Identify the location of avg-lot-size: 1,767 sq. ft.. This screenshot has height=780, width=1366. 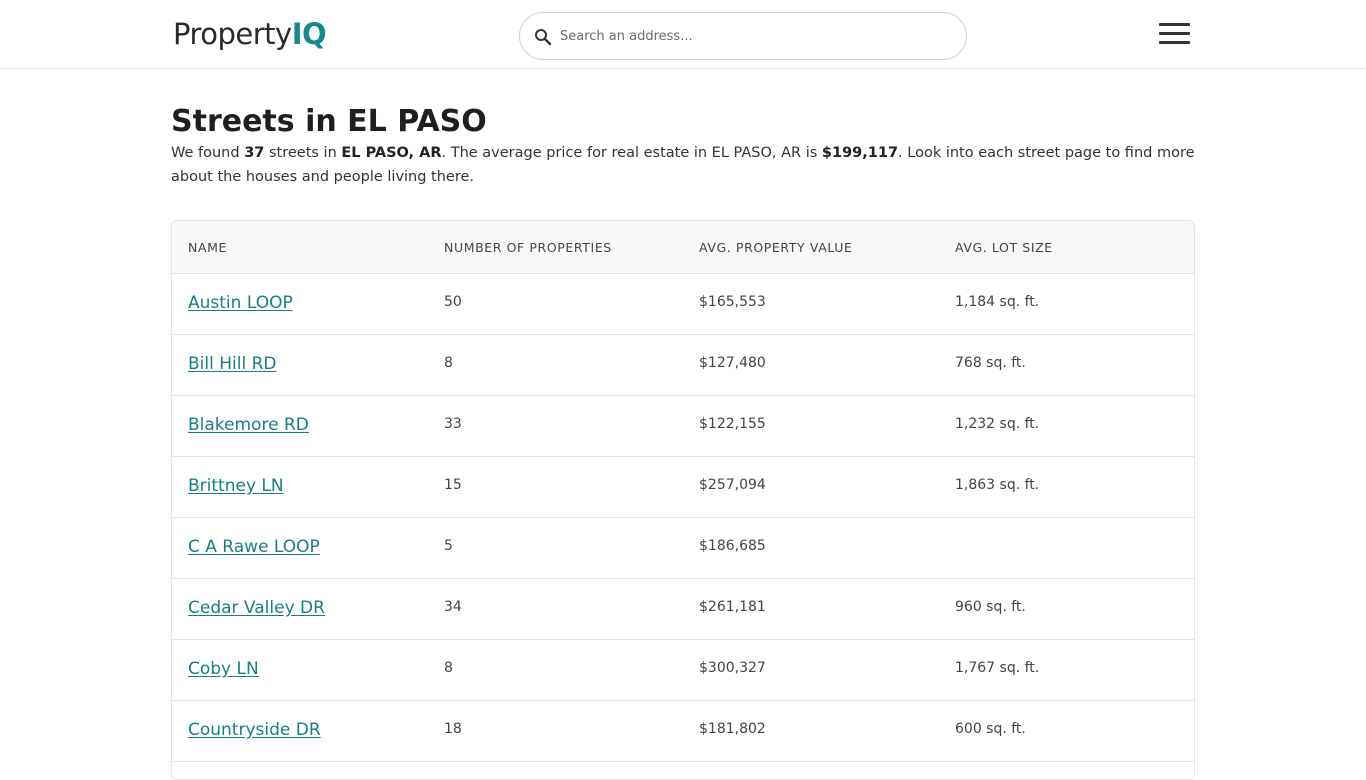
(997, 668).